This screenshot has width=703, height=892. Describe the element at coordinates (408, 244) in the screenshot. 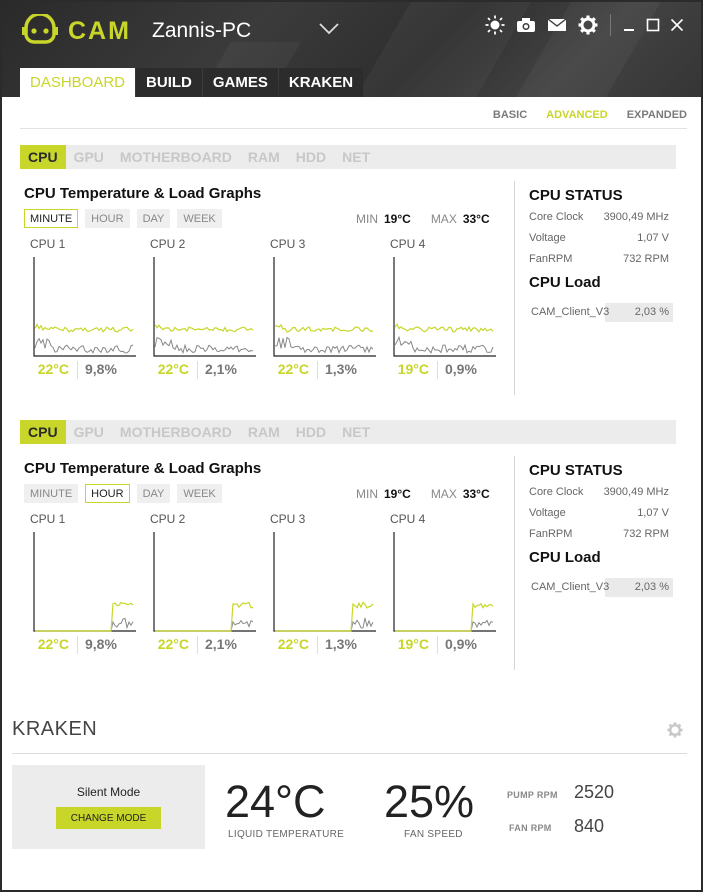

I see `core-name: CPU 4` at that location.